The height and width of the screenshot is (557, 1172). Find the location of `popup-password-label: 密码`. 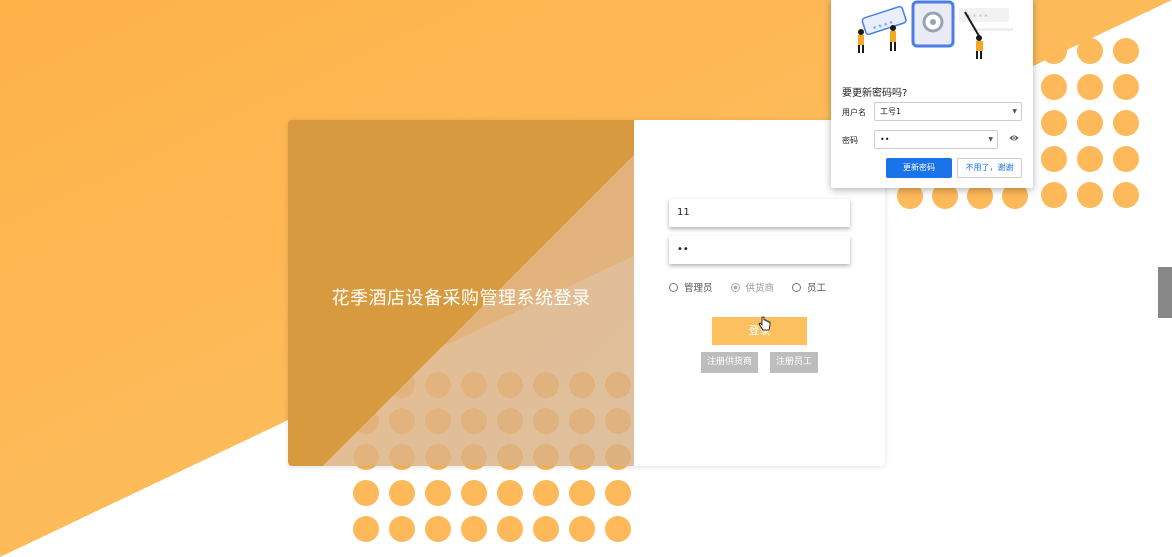

popup-password-label: 密码 is located at coordinates (850, 140).